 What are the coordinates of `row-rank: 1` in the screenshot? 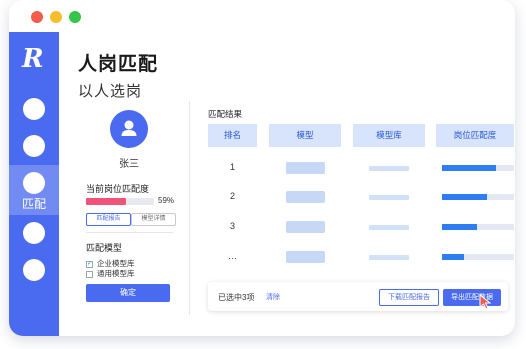 It's located at (232, 167).